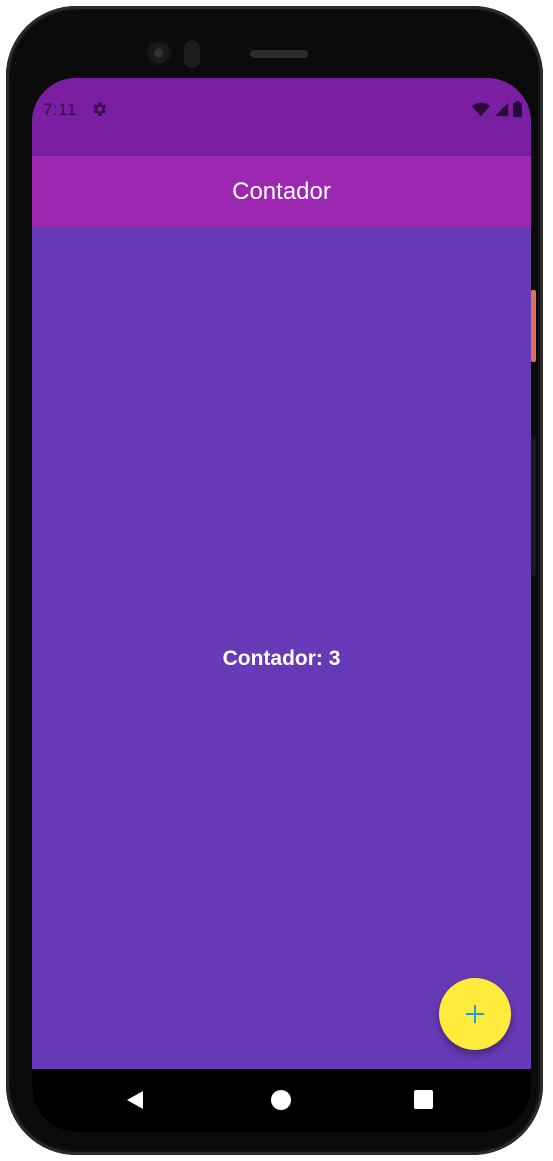 Image resolution: width=553 pixels, height=1161 pixels. What do you see at coordinates (501, 109) in the screenshot?
I see `cellular-signal-icon` at bounding box center [501, 109].